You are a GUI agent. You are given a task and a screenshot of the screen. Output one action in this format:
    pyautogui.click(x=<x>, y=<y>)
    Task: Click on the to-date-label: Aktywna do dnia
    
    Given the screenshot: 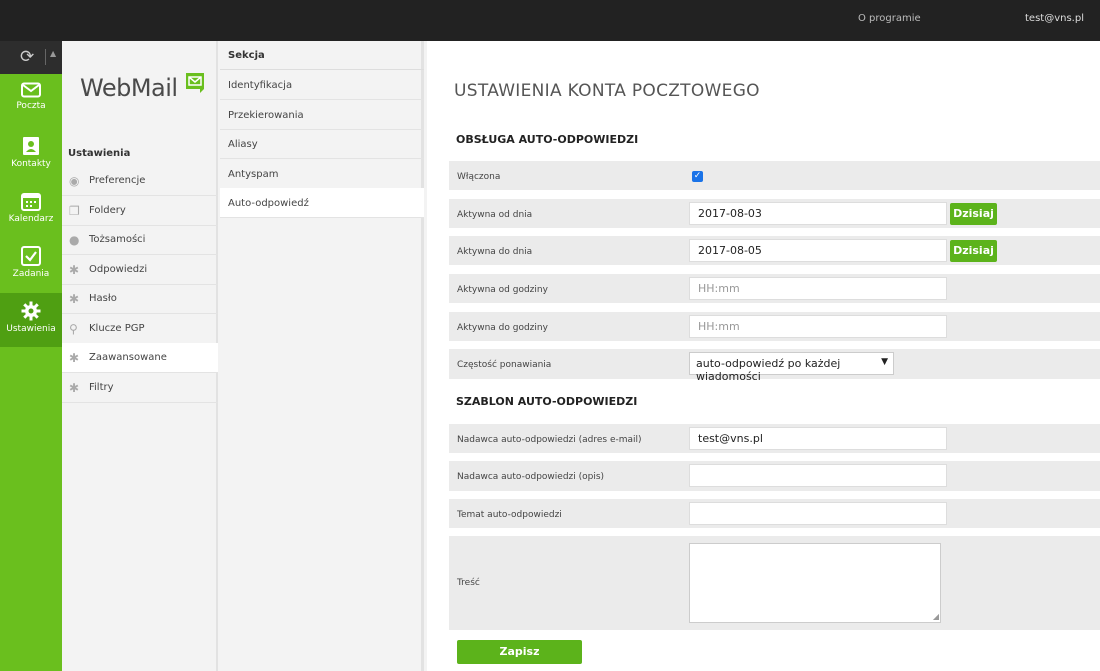 What is the action you would take?
    pyautogui.click(x=495, y=252)
    